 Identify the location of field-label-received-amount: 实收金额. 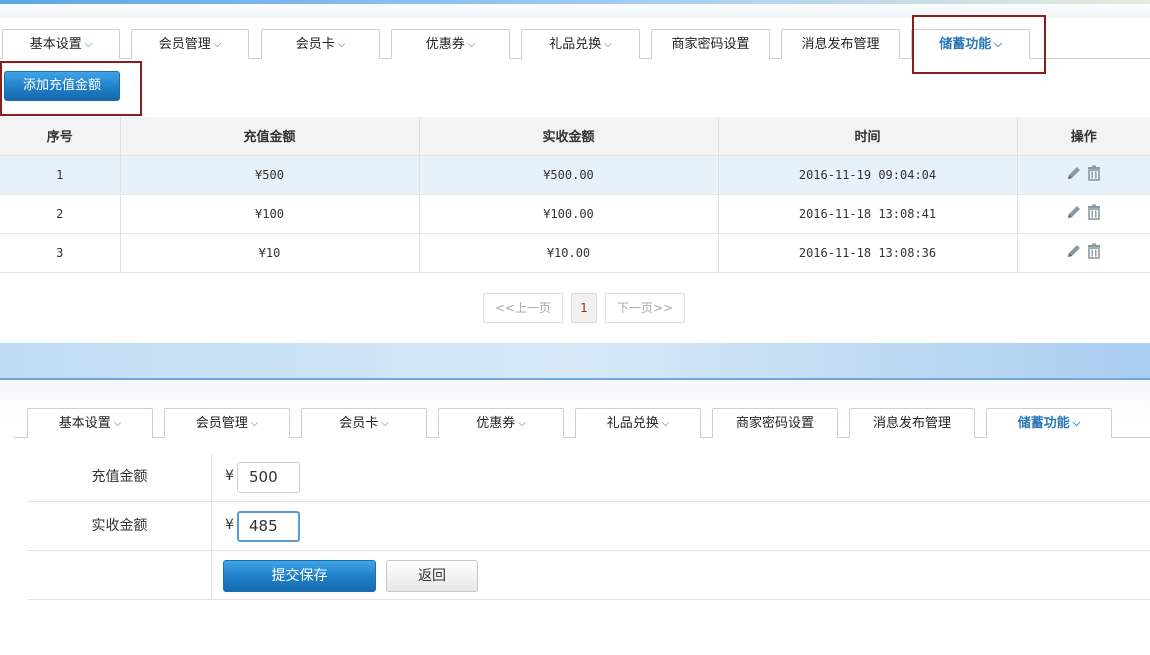
(120, 526).